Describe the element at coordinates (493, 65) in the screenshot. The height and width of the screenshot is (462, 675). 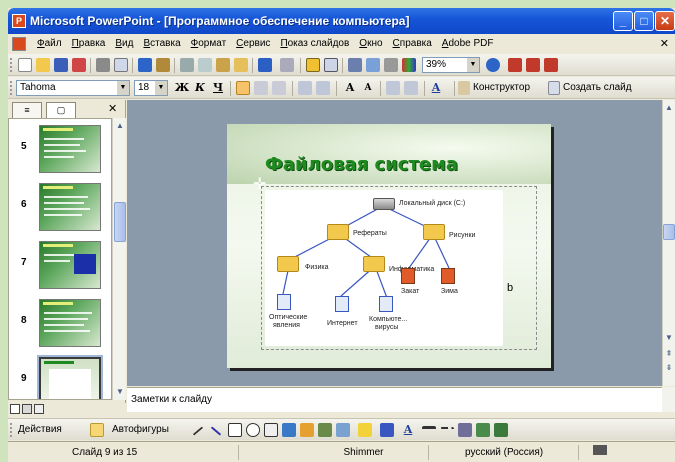
I see `help-icon` at that location.